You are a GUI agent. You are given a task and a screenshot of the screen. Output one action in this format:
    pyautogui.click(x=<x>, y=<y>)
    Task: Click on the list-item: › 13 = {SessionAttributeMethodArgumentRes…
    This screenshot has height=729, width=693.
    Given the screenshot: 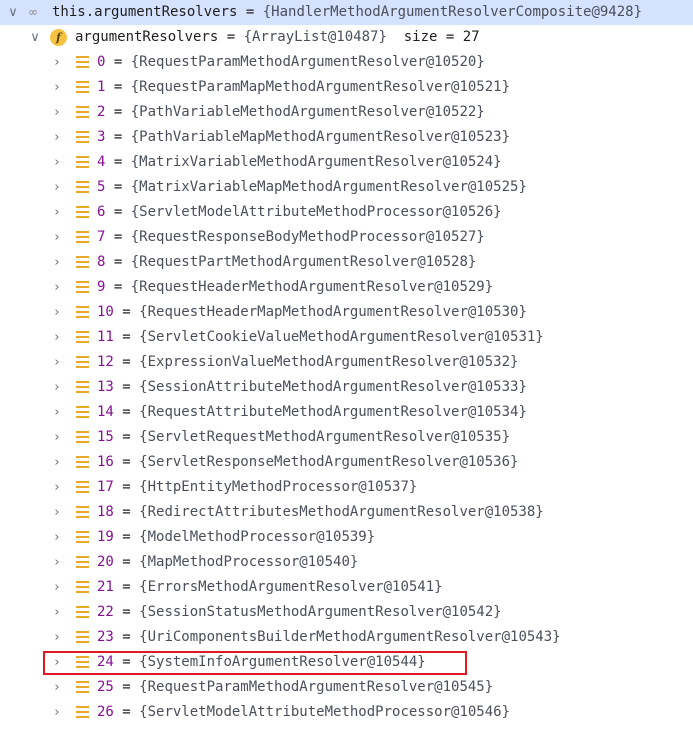 What is the action you would take?
    pyautogui.click(x=346, y=387)
    